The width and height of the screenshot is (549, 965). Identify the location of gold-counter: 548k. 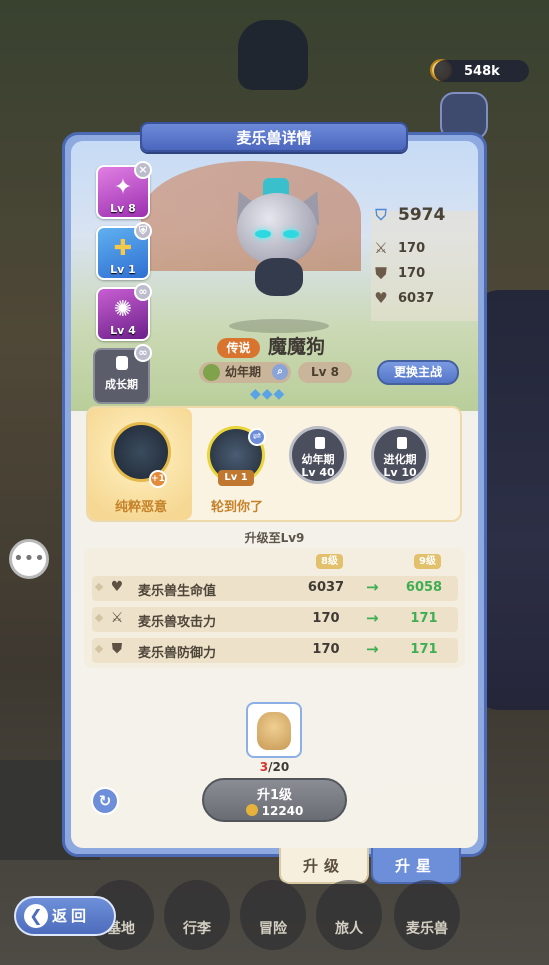
(481, 71).